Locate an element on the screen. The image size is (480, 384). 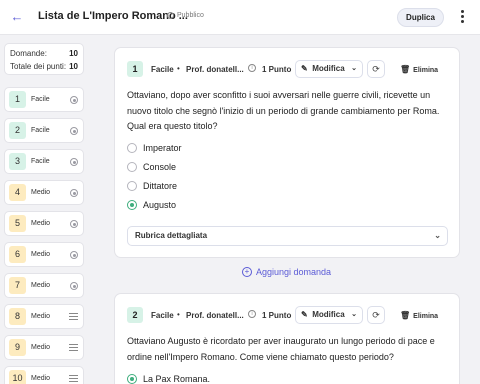
question-number: 5 is located at coordinates (17, 223).